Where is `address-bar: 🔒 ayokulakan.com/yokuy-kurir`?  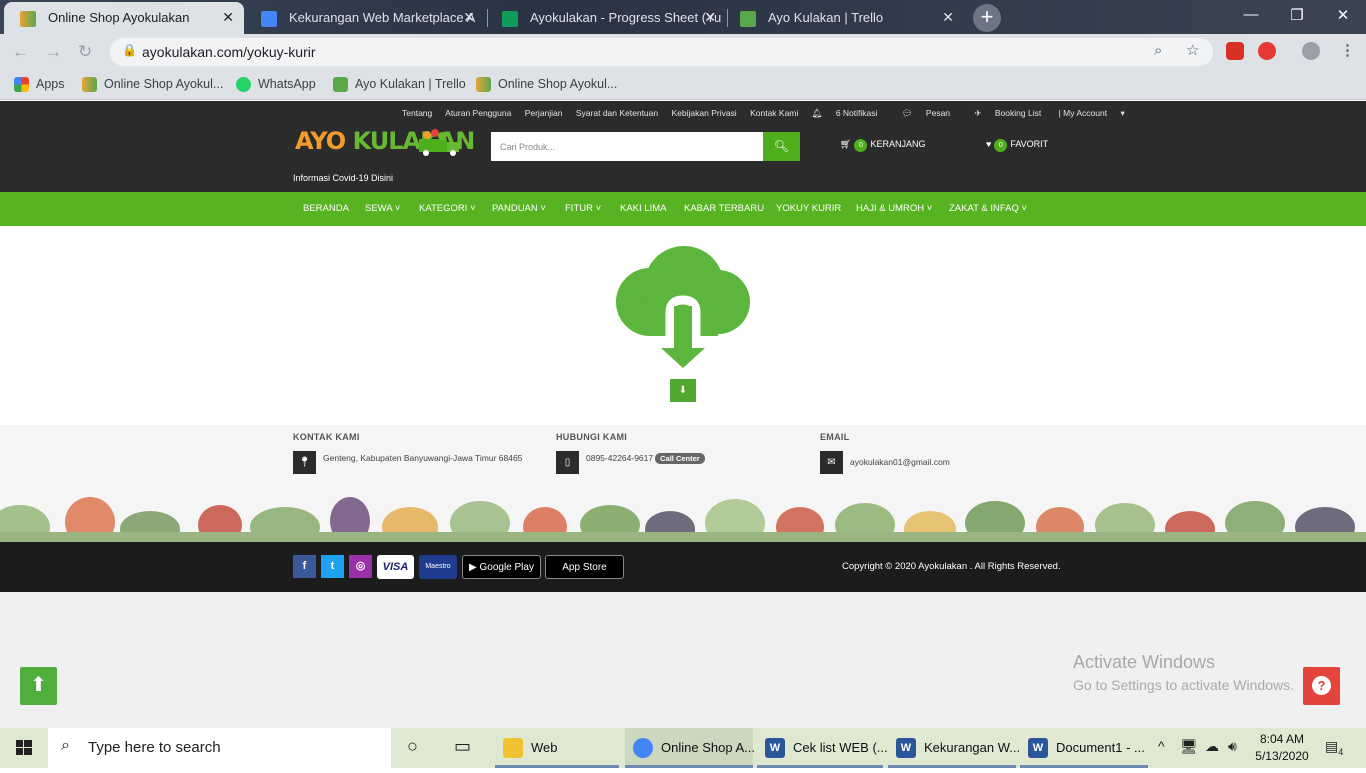
address-bar: 🔒 ayokulakan.com/yokuy-kurir is located at coordinates (661, 52).